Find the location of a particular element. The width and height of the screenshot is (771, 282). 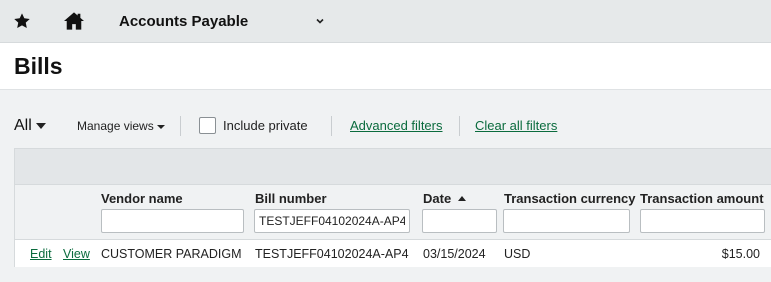

table-toolbar is located at coordinates (393, 167).